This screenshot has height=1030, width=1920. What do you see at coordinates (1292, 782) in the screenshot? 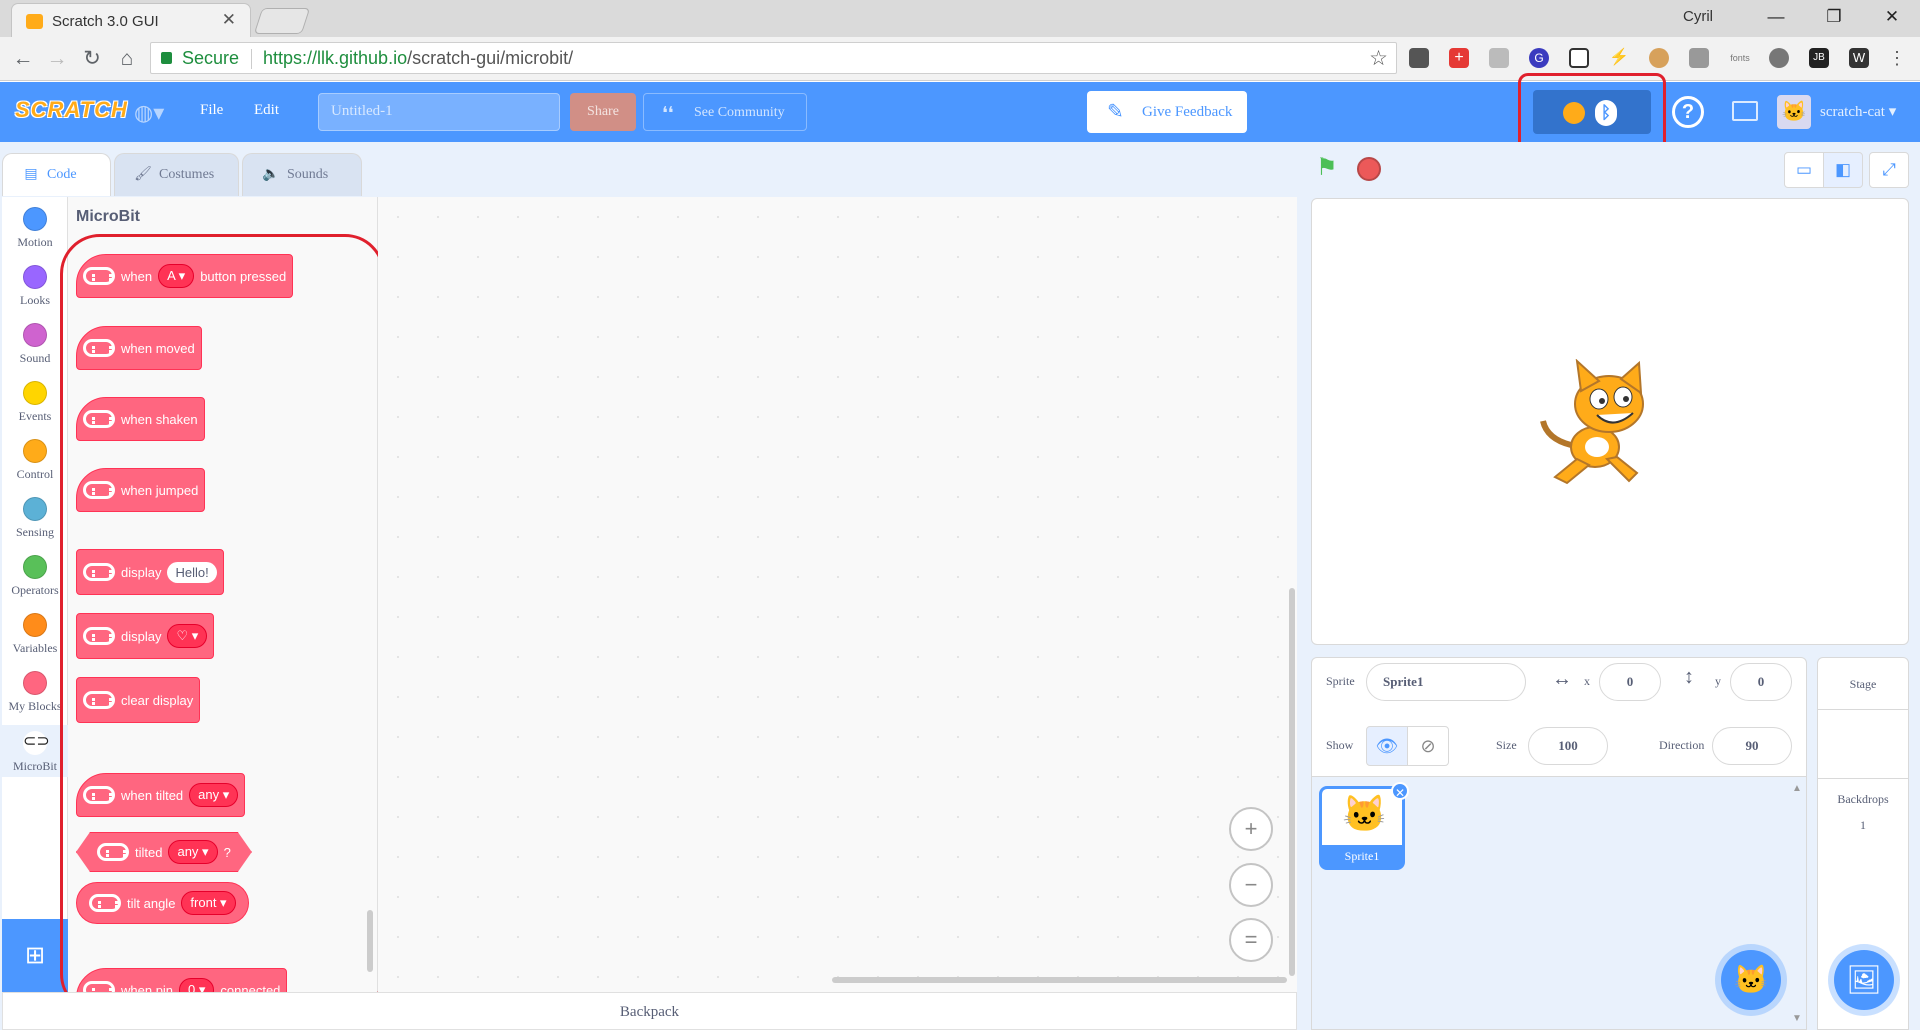
I see `workspace-vertical-scrollbar` at bounding box center [1292, 782].